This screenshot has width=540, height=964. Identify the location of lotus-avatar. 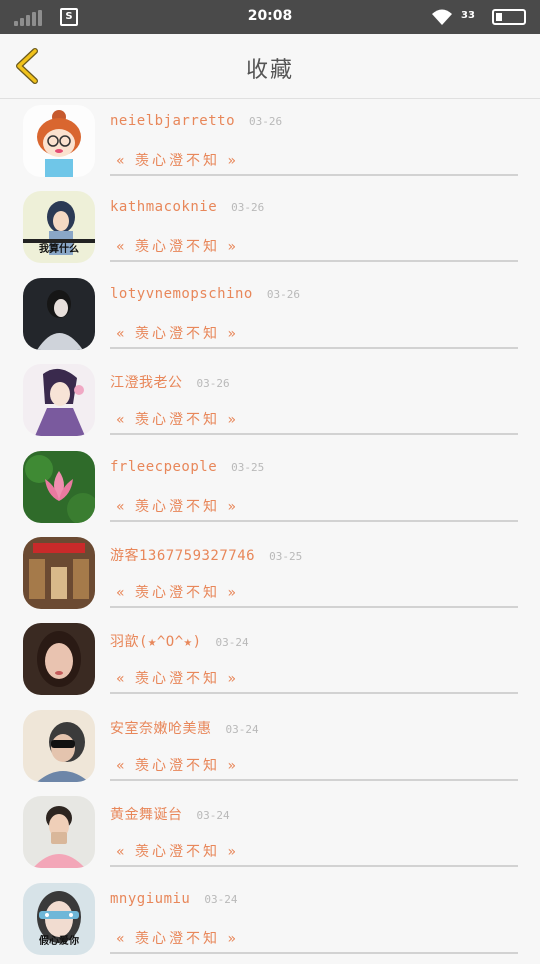
(59, 486).